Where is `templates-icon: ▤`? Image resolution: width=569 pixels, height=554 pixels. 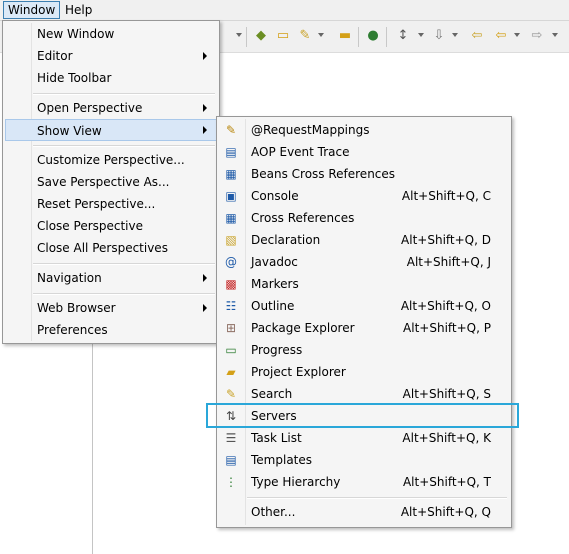
templates-icon: ▤ is located at coordinates (231, 460).